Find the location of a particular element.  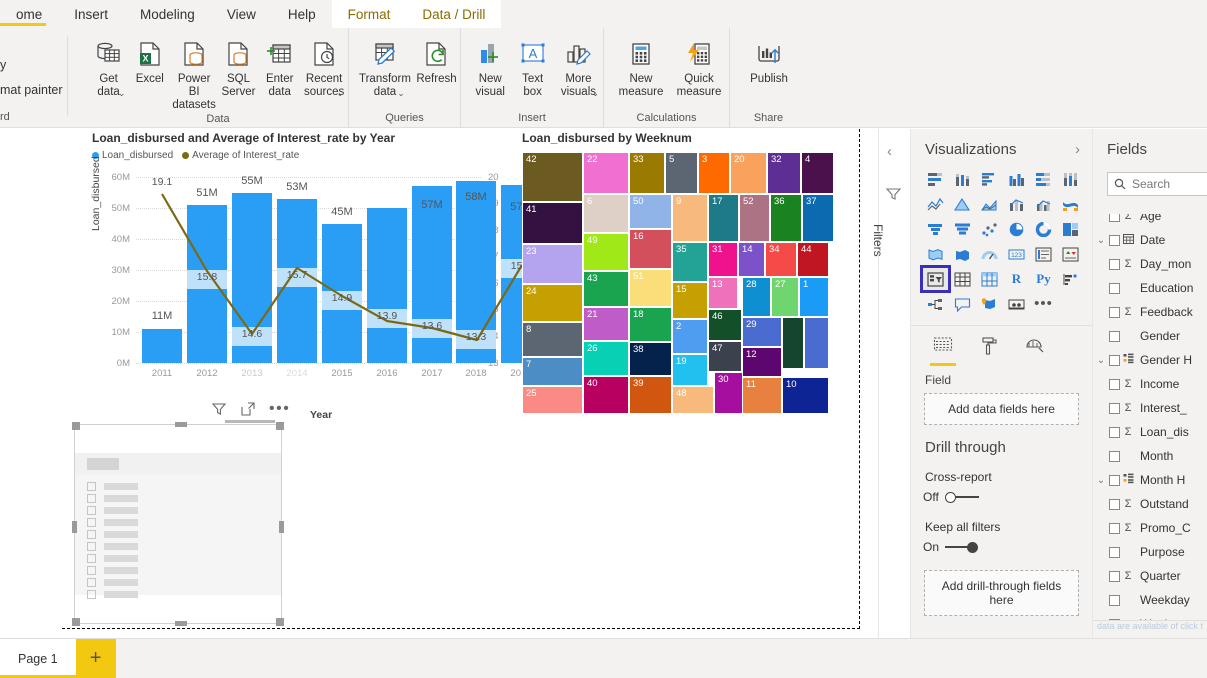

new-measure-button: New measure is located at coordinates (641, 66).